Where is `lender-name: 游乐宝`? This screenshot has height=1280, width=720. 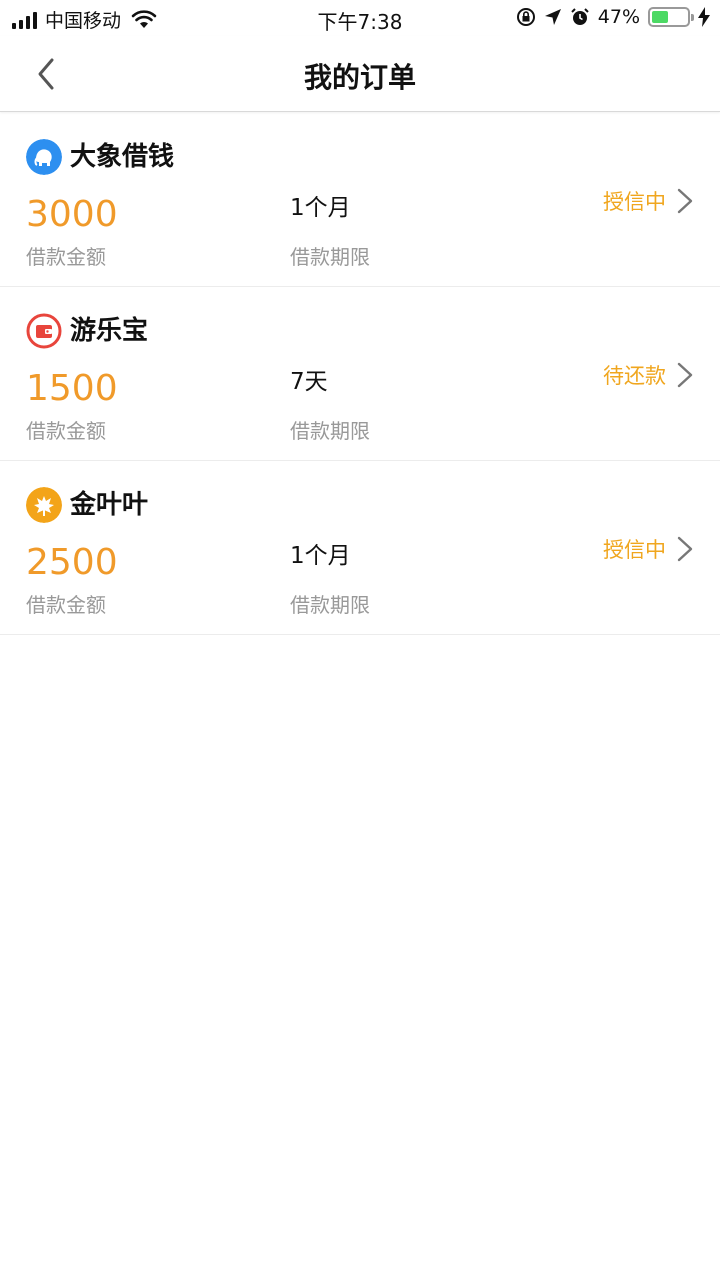 lender-name: 游乐宝 is located at coordinates (109, 331).